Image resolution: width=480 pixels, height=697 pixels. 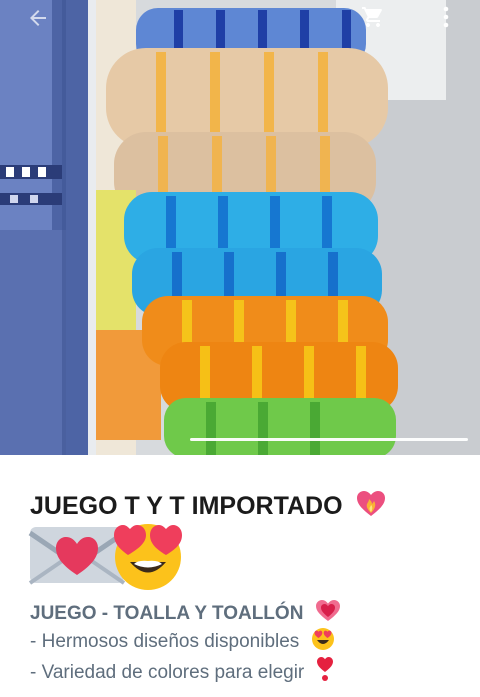 I want to click on title-emoji-row, so click(x=128, y=553).